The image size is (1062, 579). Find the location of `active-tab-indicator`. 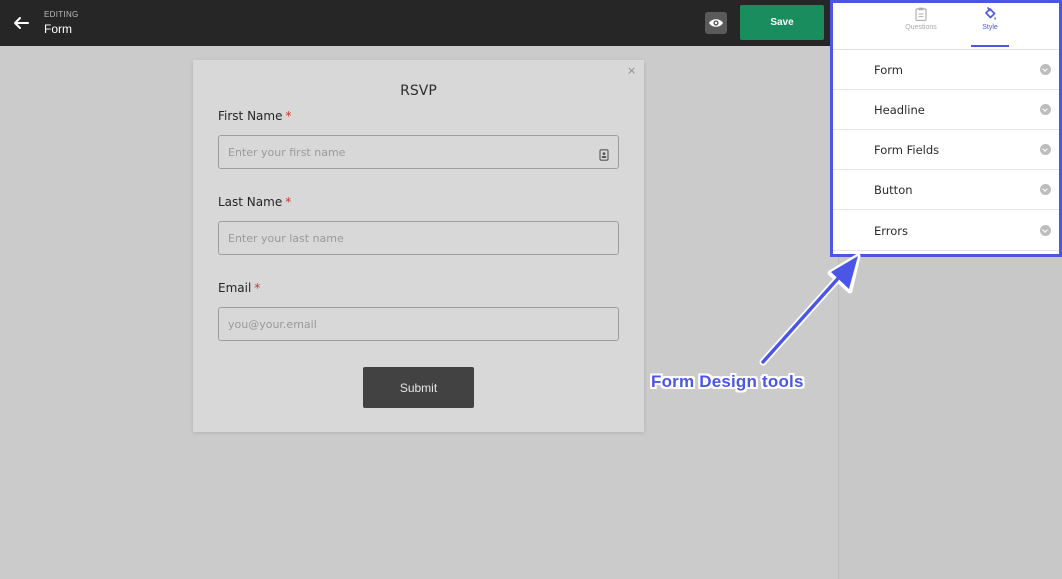

active-tab-indicator is located at coordinates (990, 46).